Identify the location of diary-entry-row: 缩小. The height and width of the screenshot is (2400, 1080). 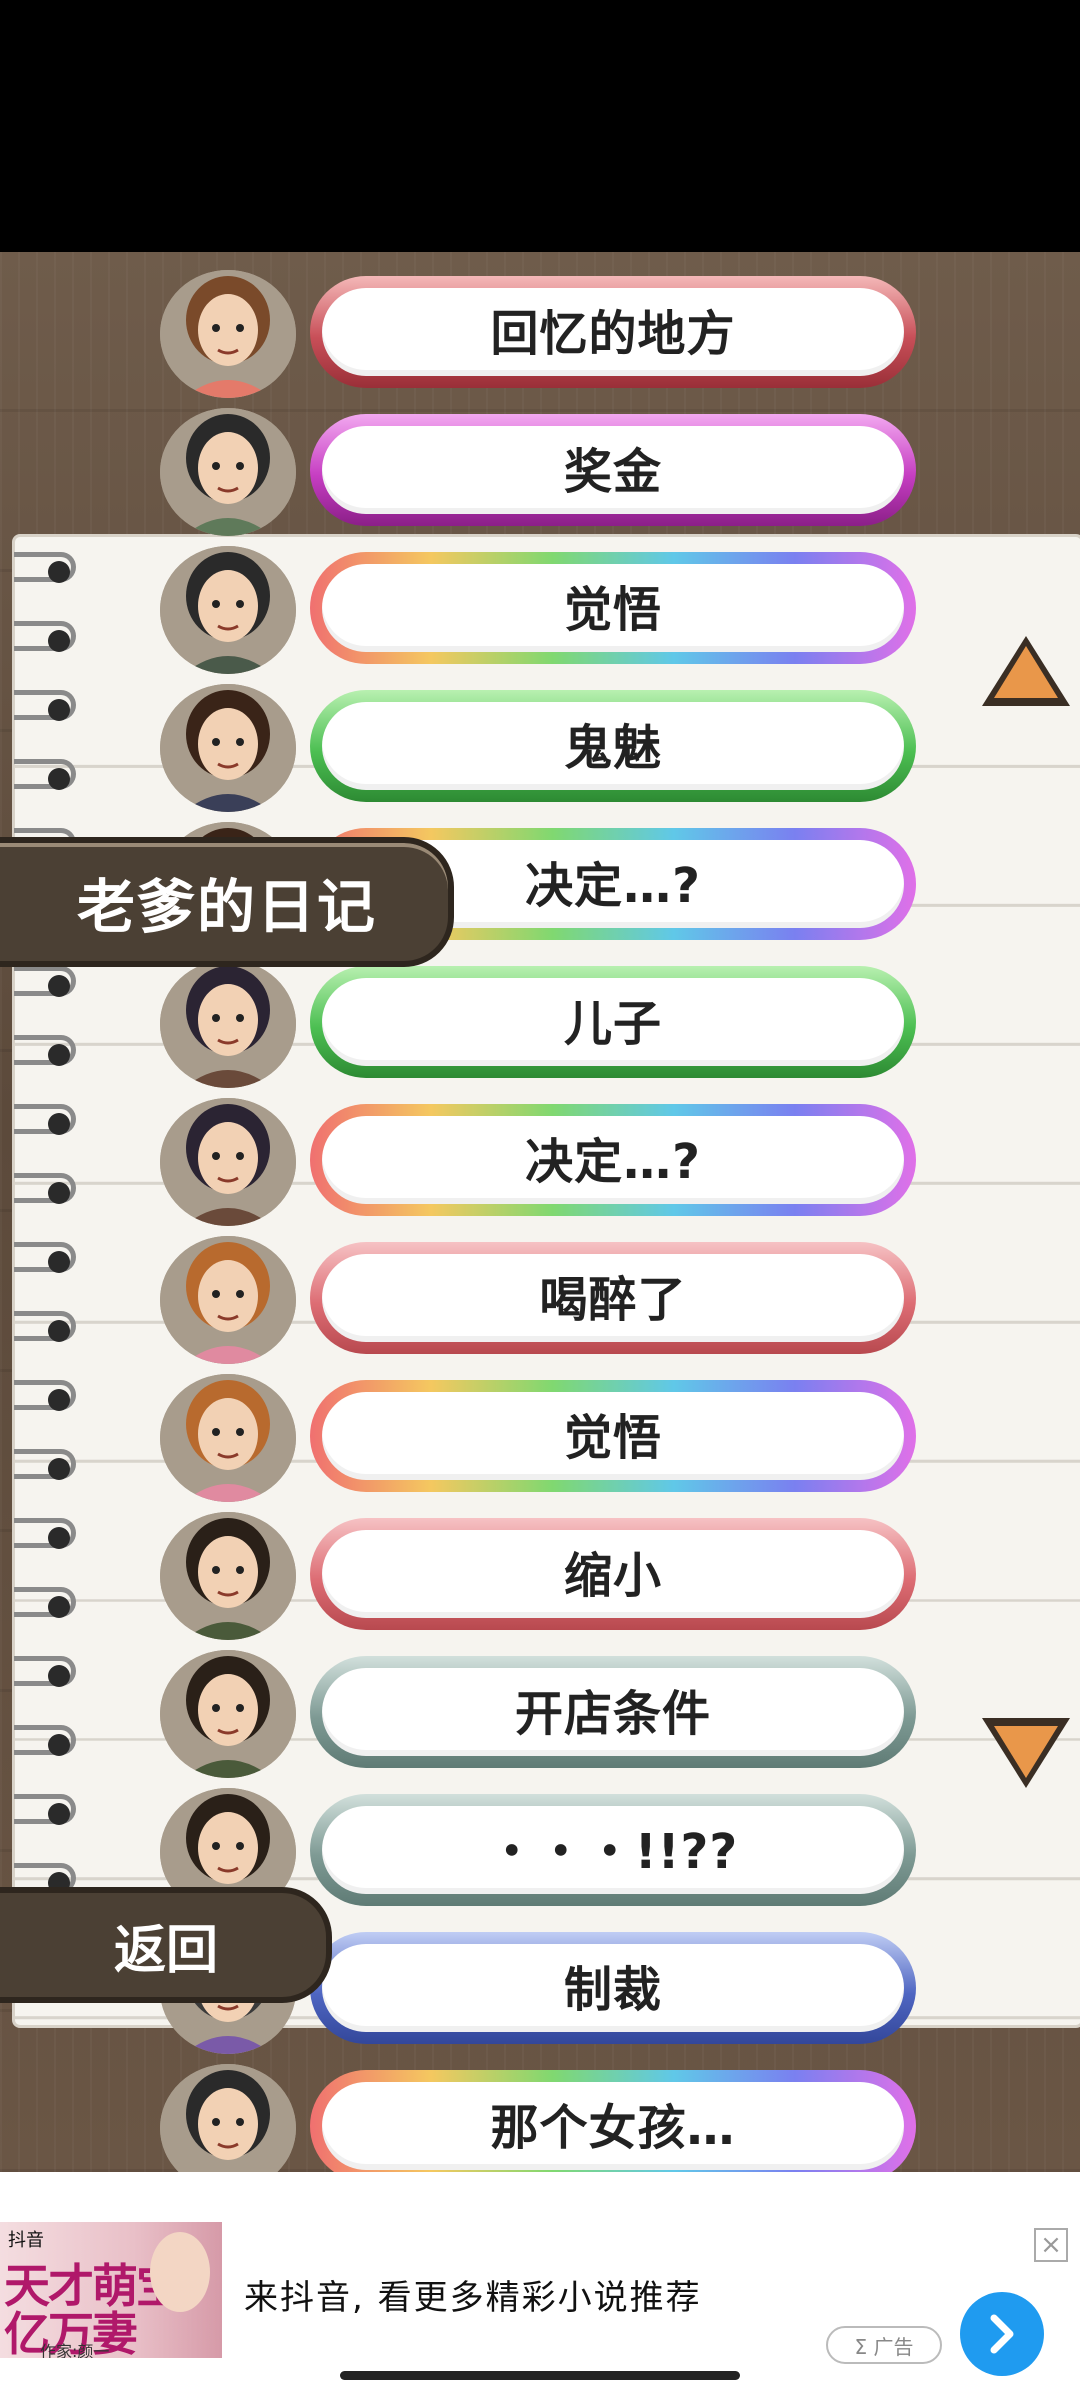
(540, 1575).